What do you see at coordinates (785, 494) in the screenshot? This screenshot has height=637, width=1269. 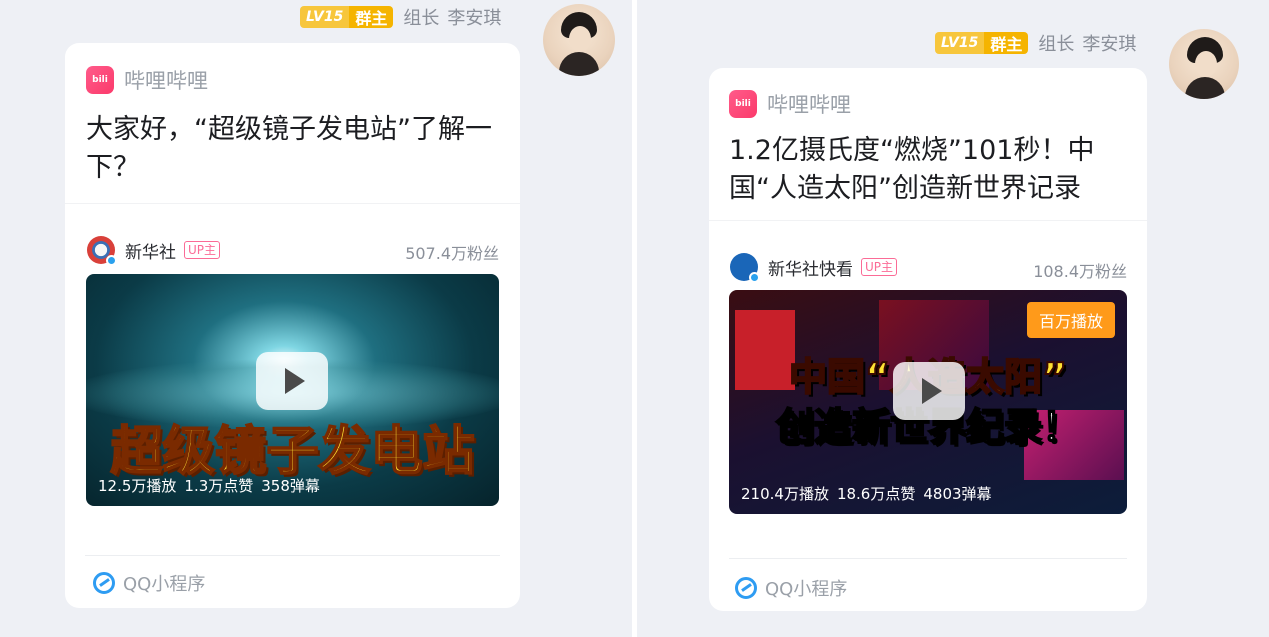 I see `play-count: 210.4万播放` at bounding box center [785, 494].